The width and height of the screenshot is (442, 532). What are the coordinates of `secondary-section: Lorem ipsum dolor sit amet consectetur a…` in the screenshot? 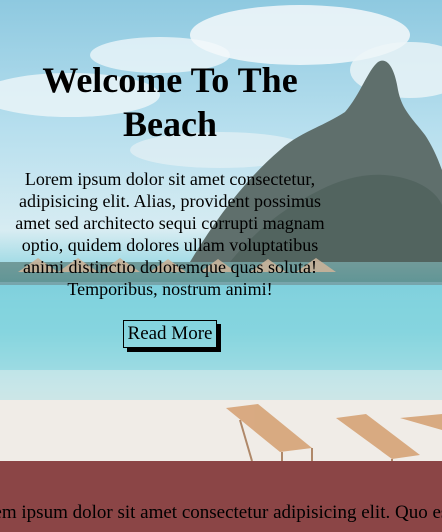 It's located at (221, 496).